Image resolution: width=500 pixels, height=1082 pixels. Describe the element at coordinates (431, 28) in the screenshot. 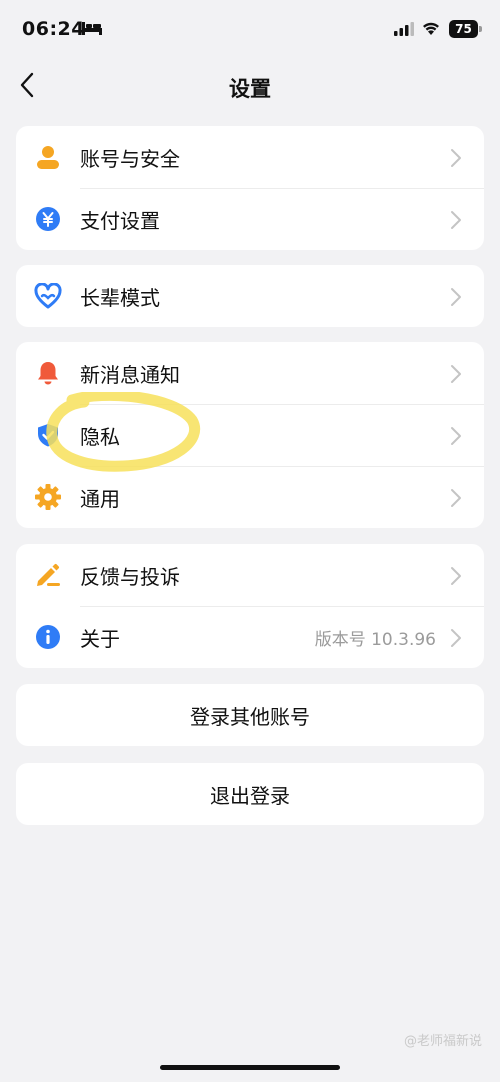

I see `wifi-icon` at that location.